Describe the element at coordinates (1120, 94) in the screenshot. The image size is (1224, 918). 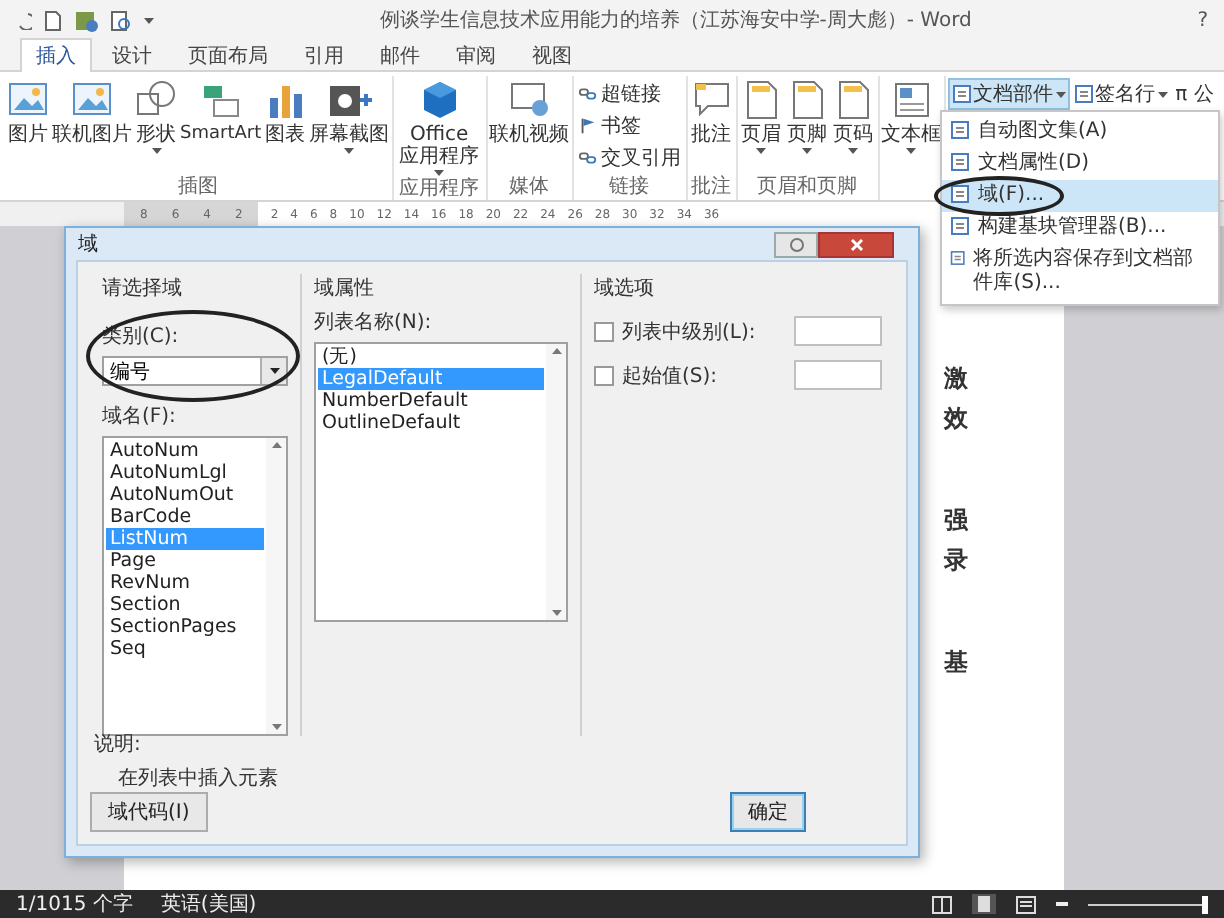
I see `ribbon-button: 签名行` at that location.